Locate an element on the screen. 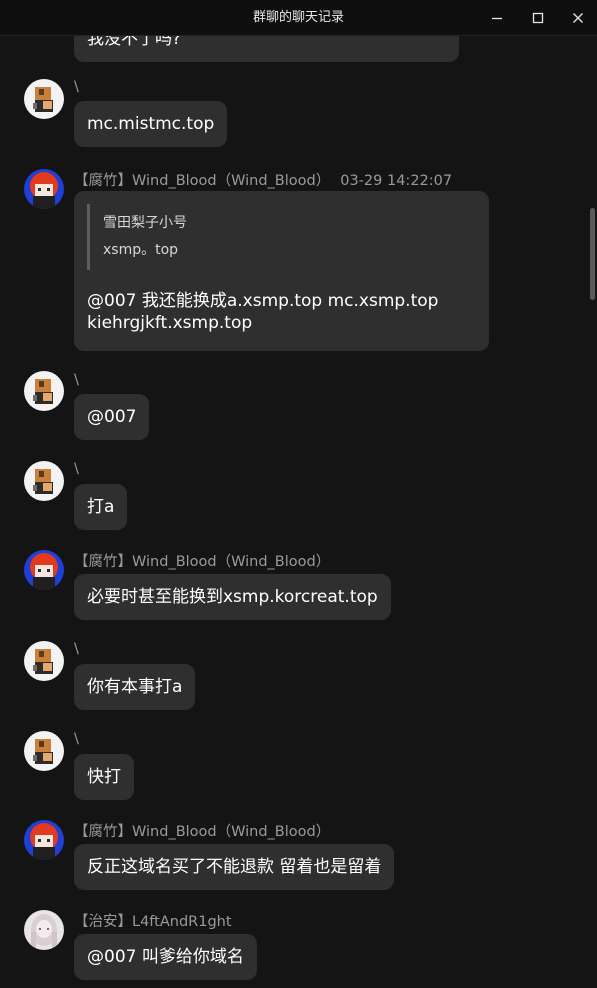 This screenshot has height=988, width=597. message-bubble: 你有本事打a is located at coordinates (135, 687).